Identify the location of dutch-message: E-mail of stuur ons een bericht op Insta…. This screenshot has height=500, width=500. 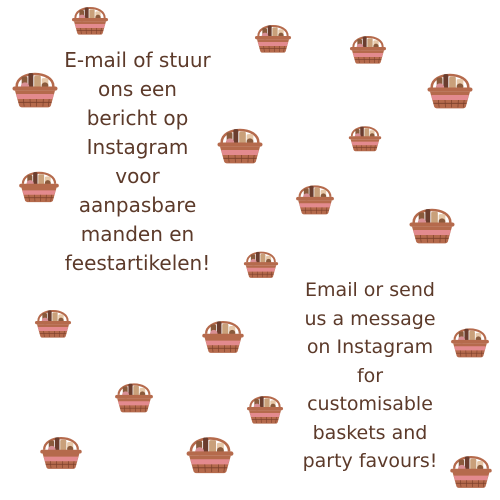
(137, 161).